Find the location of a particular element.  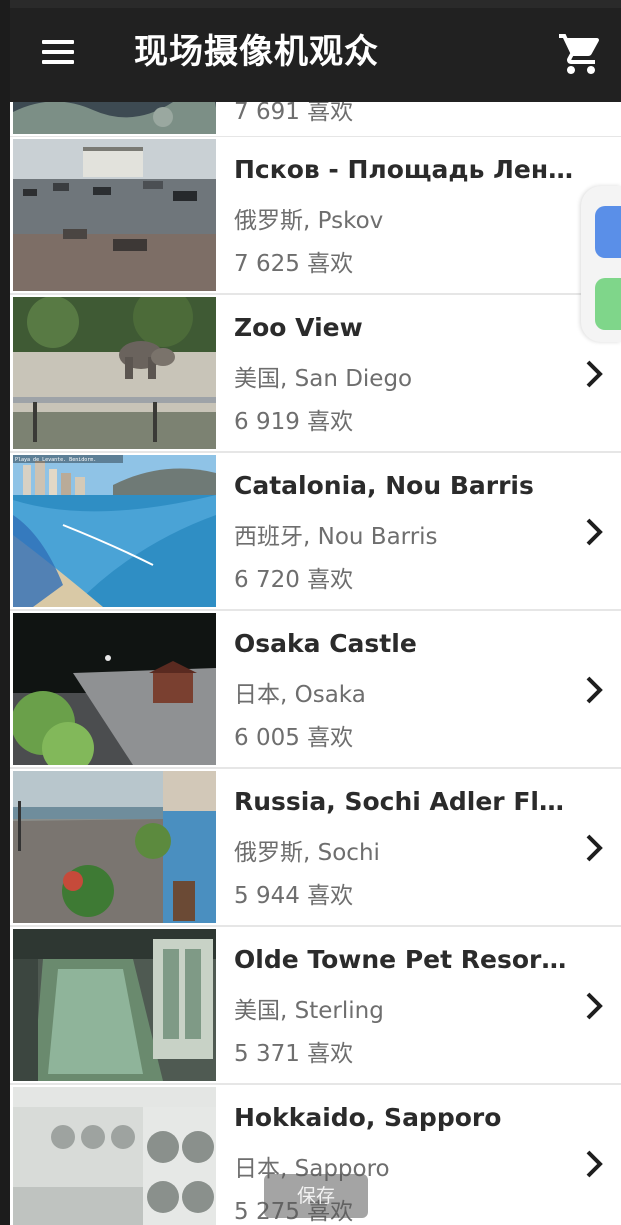

camera-list-item: Osaka Castle 日本, Osaka 6 005 喜欢 is located at coordinates (315, 690).